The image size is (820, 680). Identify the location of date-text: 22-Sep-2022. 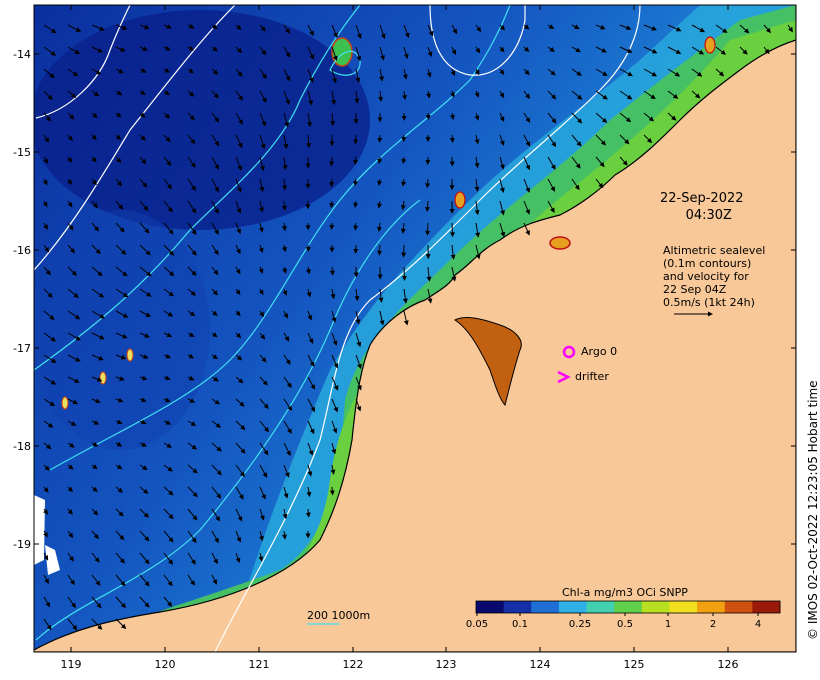
(702, 198).